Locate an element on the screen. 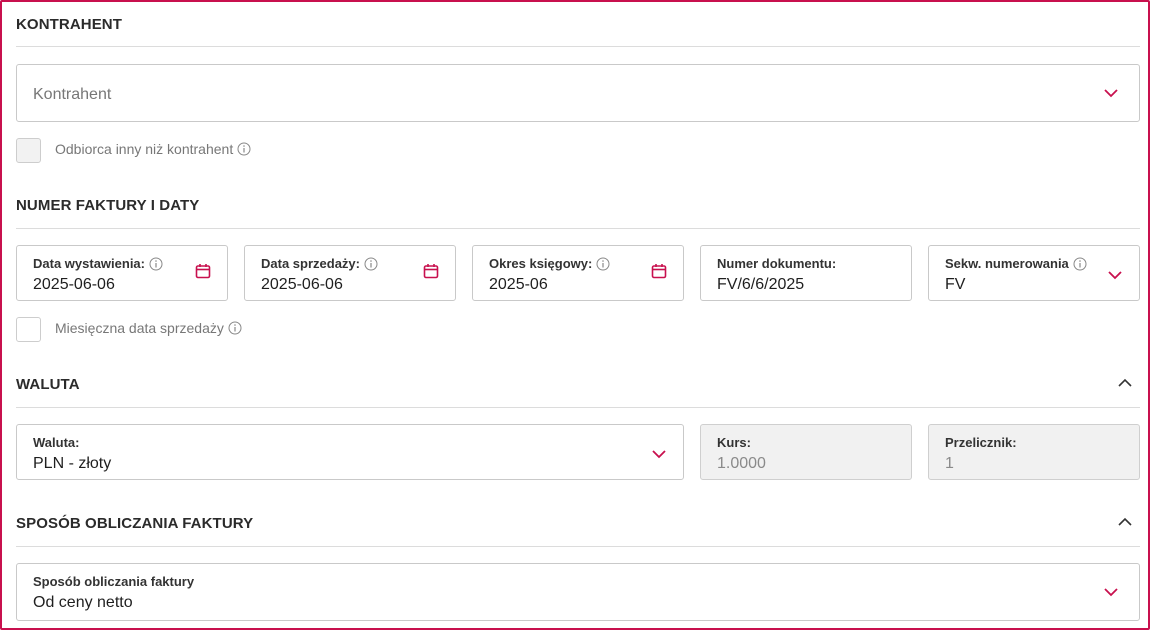 The width and height of the screenshot is (1150, 630). different-recipient-label: Odbiorca inny niż kontrahent is located at coordinates (153, 149).